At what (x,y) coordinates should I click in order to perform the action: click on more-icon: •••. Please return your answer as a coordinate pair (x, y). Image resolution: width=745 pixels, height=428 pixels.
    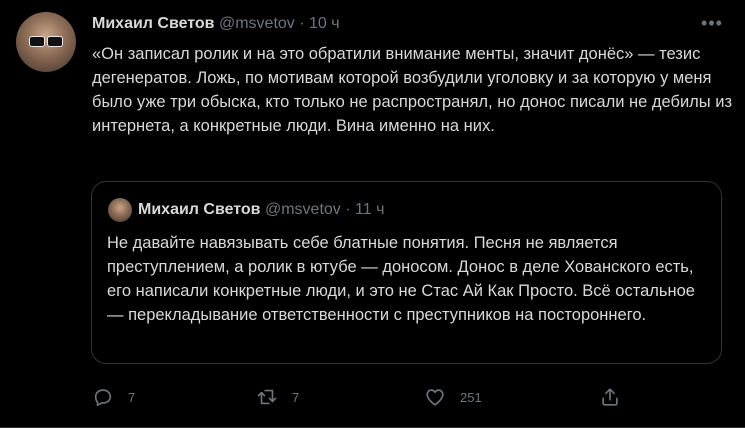
    Looking at the image, I should click on (712, 24).